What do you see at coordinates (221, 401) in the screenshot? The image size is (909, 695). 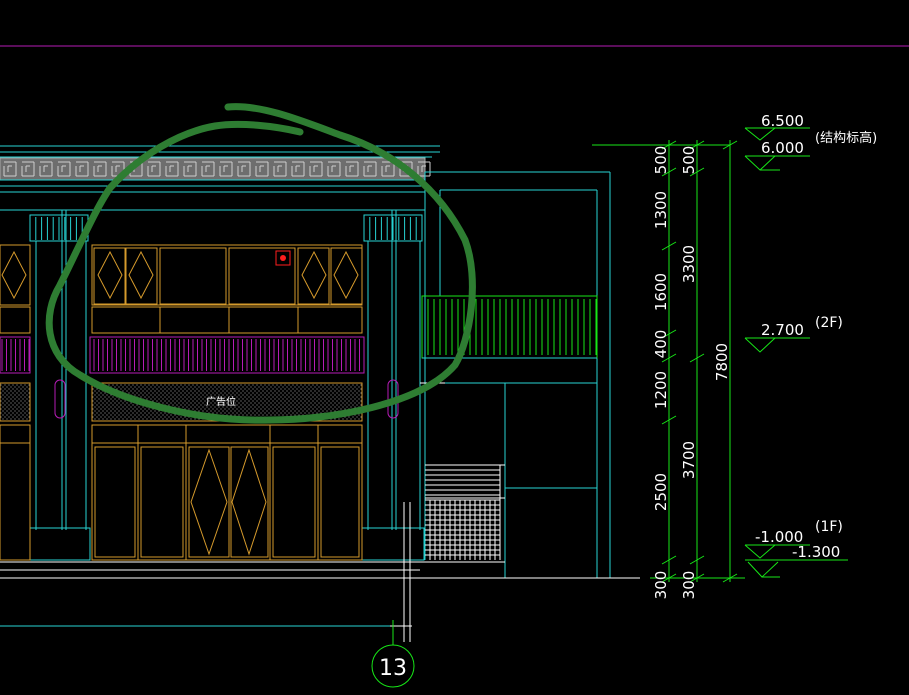 I see `sign-text: 广告位` at bounding box center [221, 401].